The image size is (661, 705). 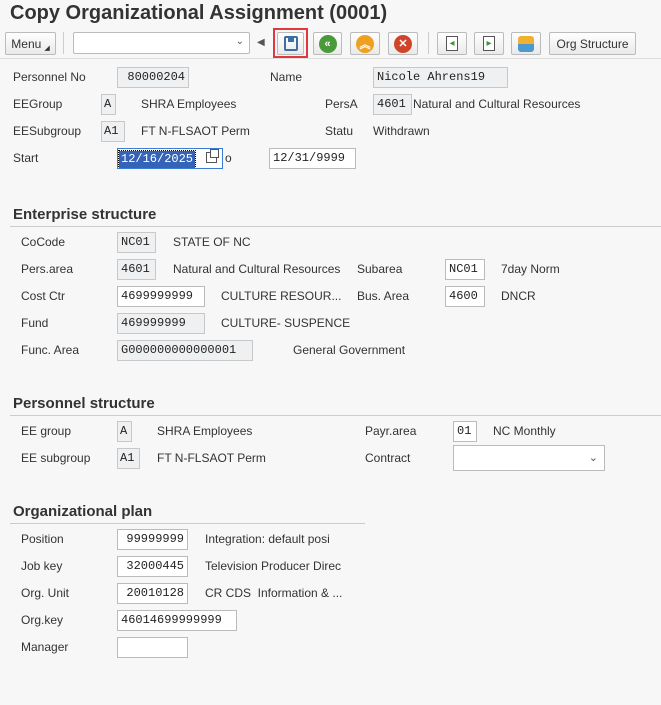 What do you see at coordinates (84, 403) in the screenshot?
I see `personnel-heading: Personnel structure` at bounding box center [84, 403].